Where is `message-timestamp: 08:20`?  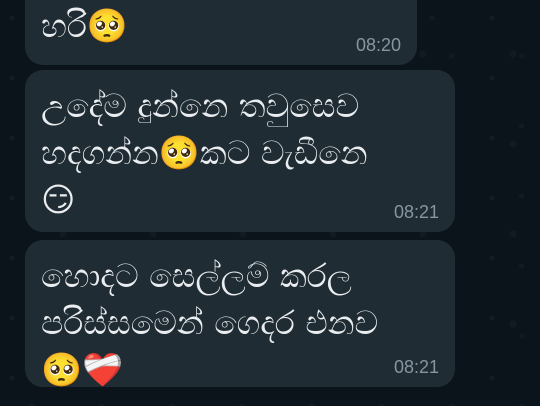 message-timestamp: 08:20 is located at coordinates (378, 45).